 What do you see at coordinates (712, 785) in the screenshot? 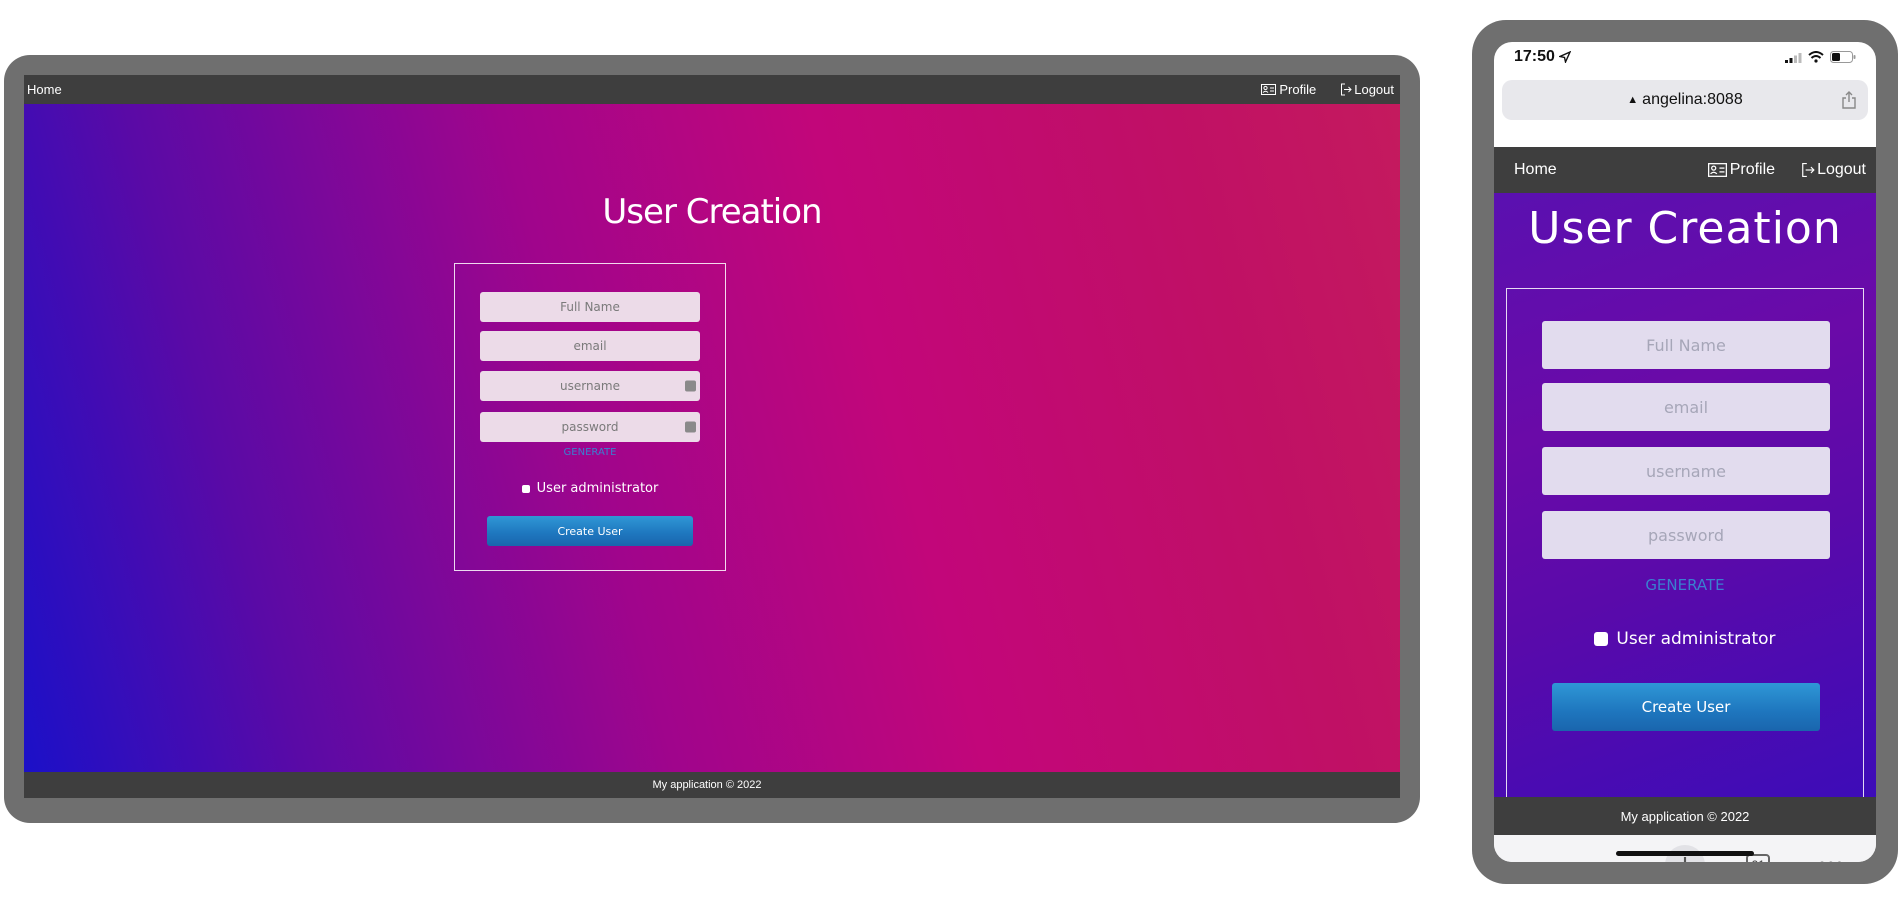
I see `desktop-footer: My application © 2022` at bounding box center [712, 785].